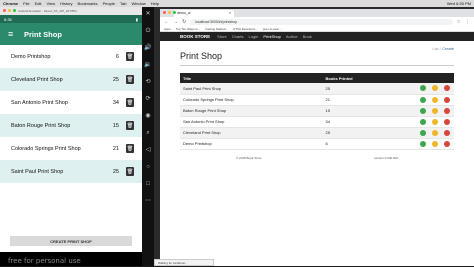 The height and width of the screenshot is (267, 474). I want to click on hamburger-menu-icon: ≡, so click(16, 34).